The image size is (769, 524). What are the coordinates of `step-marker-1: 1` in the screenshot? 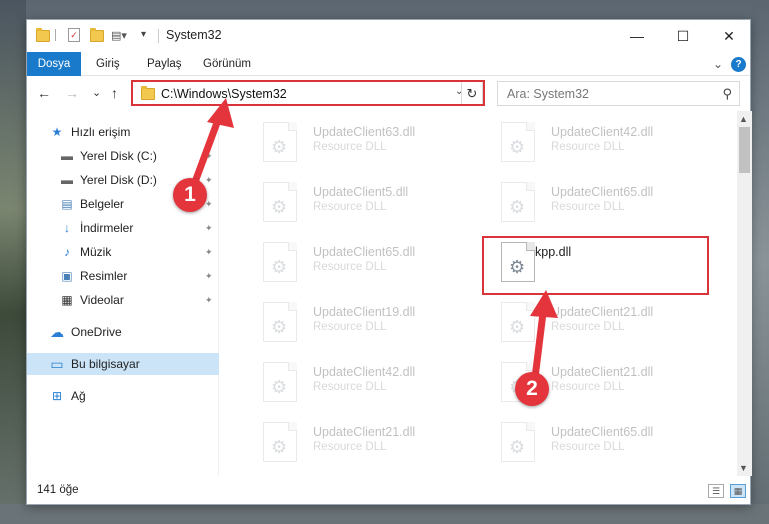 It's located at (190, 195).